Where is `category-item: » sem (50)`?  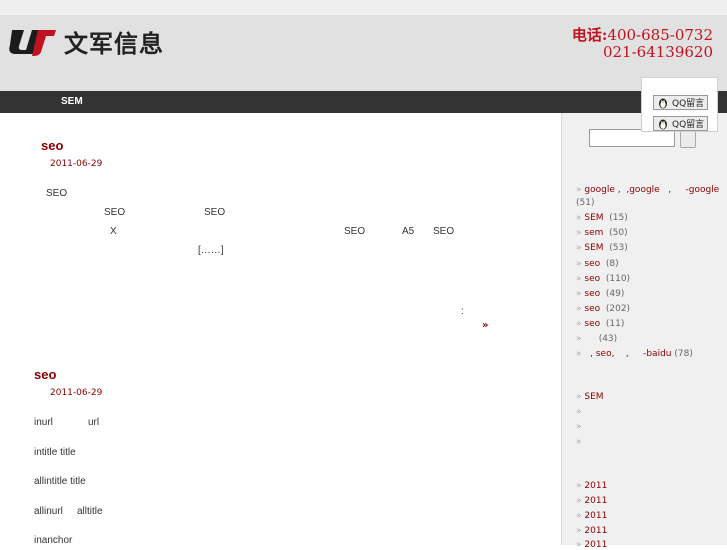
category-item: » sem (50) is located at coordinates (602, 233).